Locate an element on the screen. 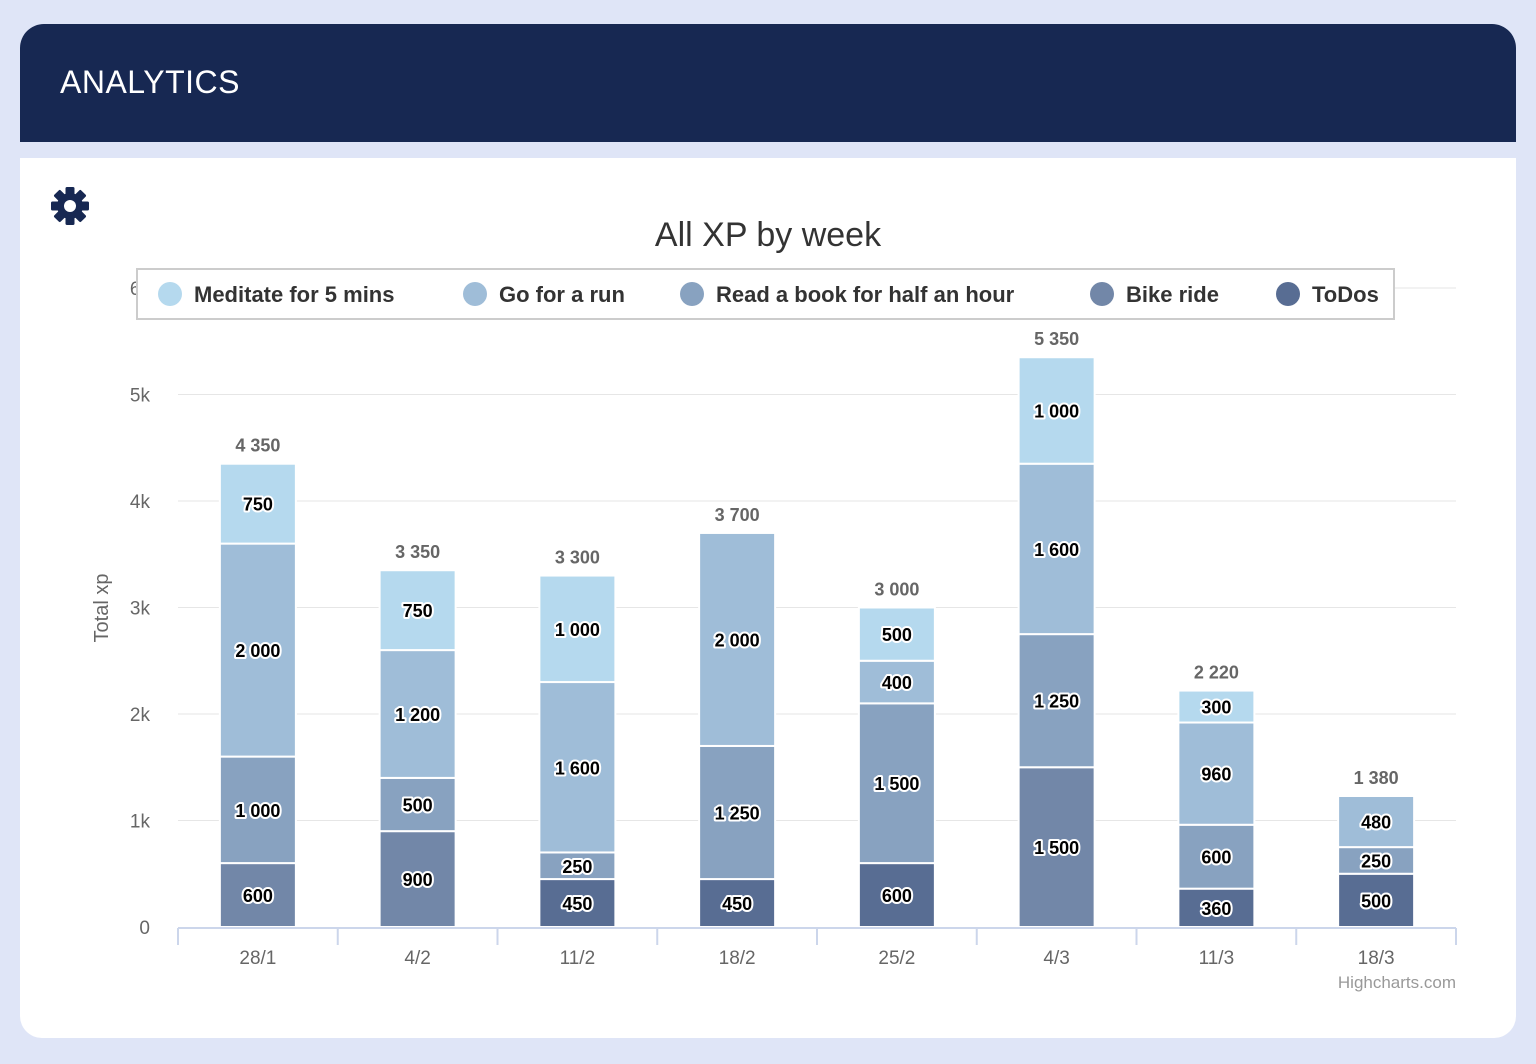 This screenshot has height=1064, width=1536. y-tick-label: 0 is located at coordinates (144, 928).